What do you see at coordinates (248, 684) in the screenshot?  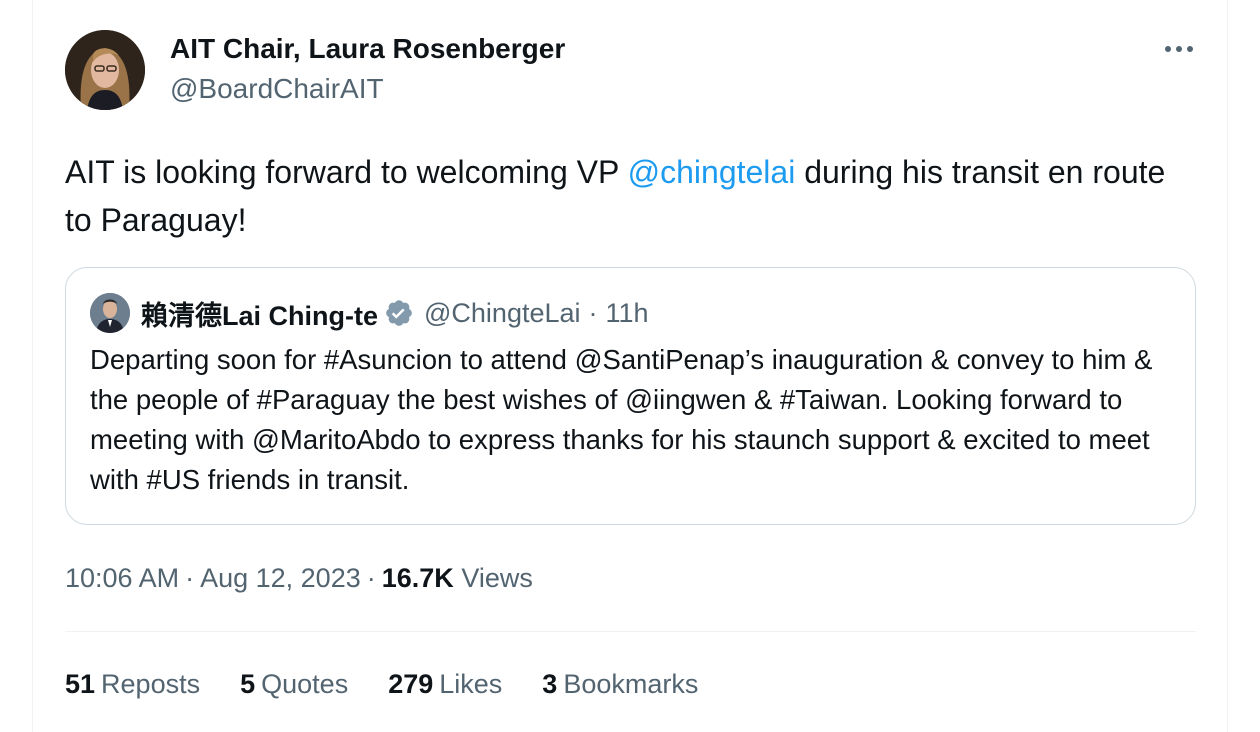 I see `quotes-count: 5` at bounding box center [248, 684].